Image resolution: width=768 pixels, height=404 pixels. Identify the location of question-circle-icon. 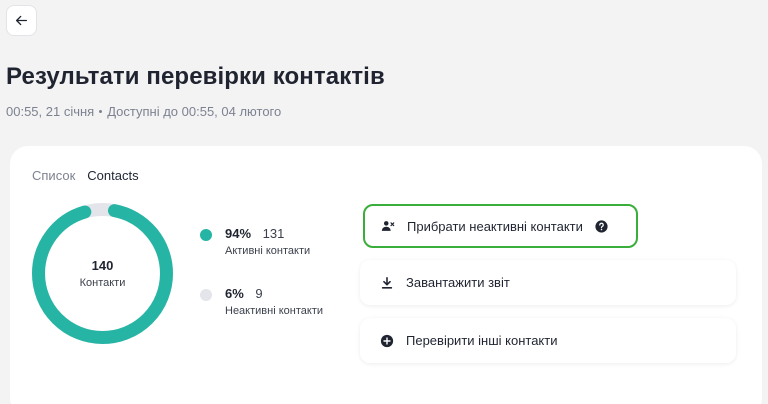
(601, 226).